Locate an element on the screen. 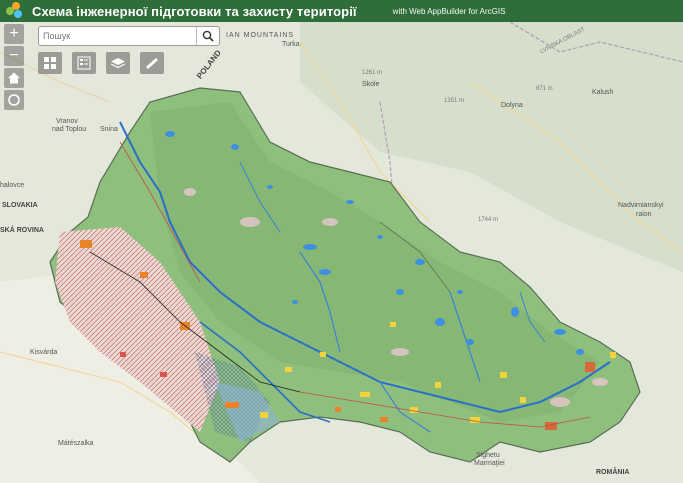 This screenshot has height=483, width=683. label-kalush: Kalush is located at coordinates (603, 92).